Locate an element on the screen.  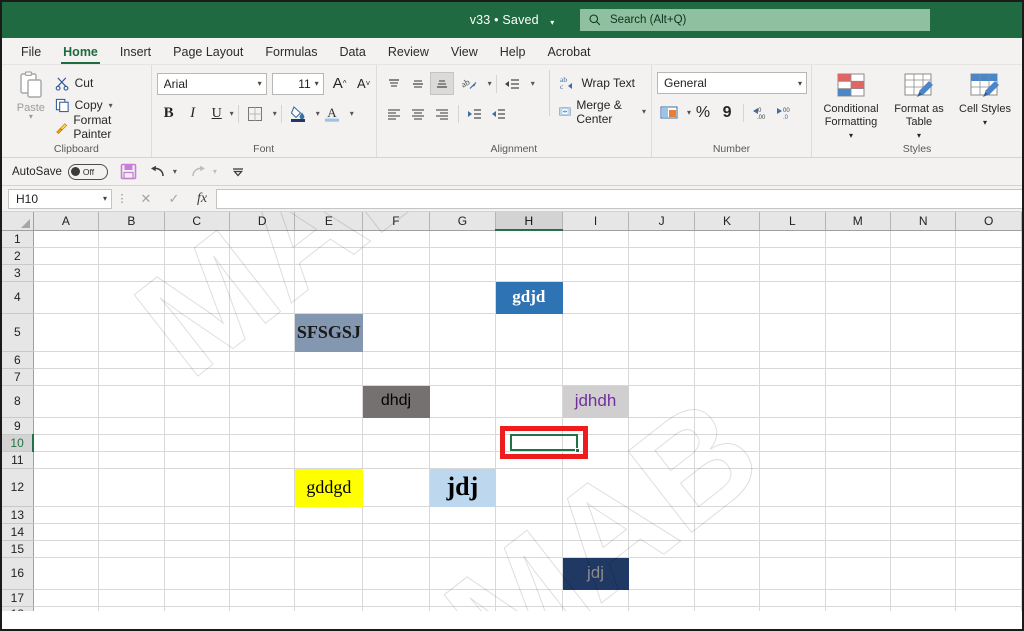
format-painter-button: Format Painter is located at coordinates (100, 127).